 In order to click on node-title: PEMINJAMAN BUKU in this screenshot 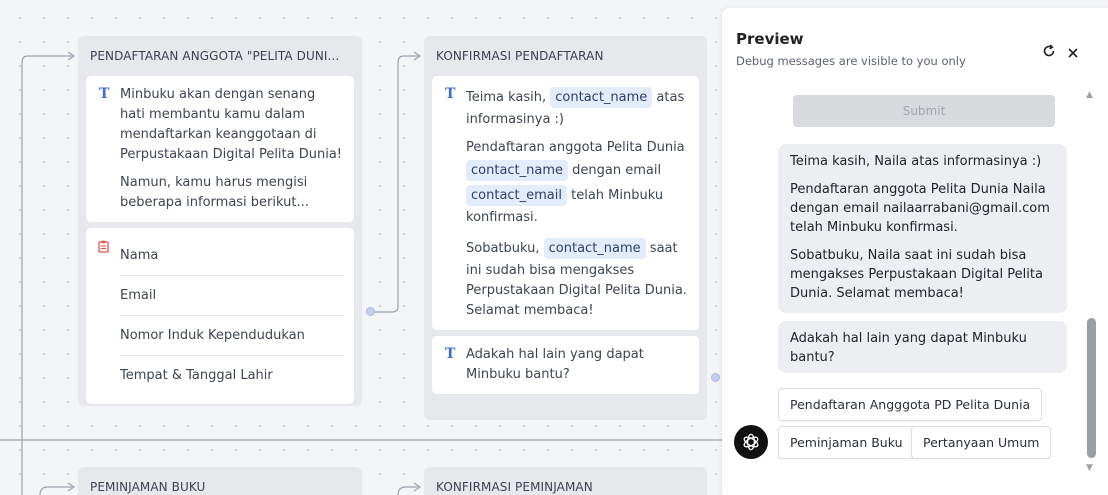, I will do `click(148, 487)`.